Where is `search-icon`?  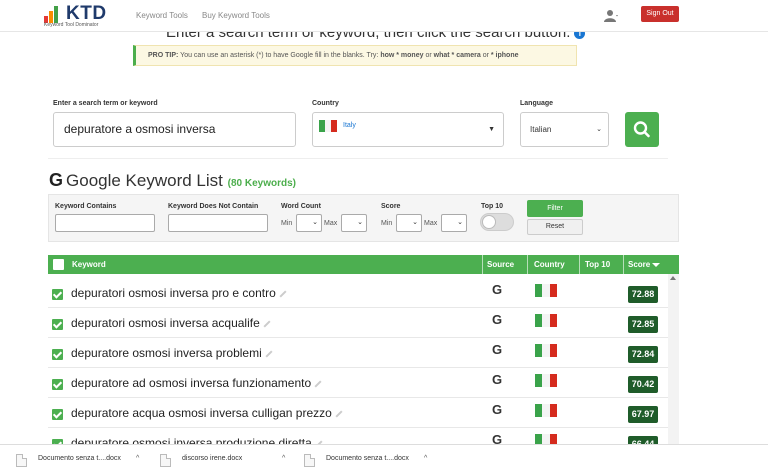
search-icon is located at coordinates (641, 129).